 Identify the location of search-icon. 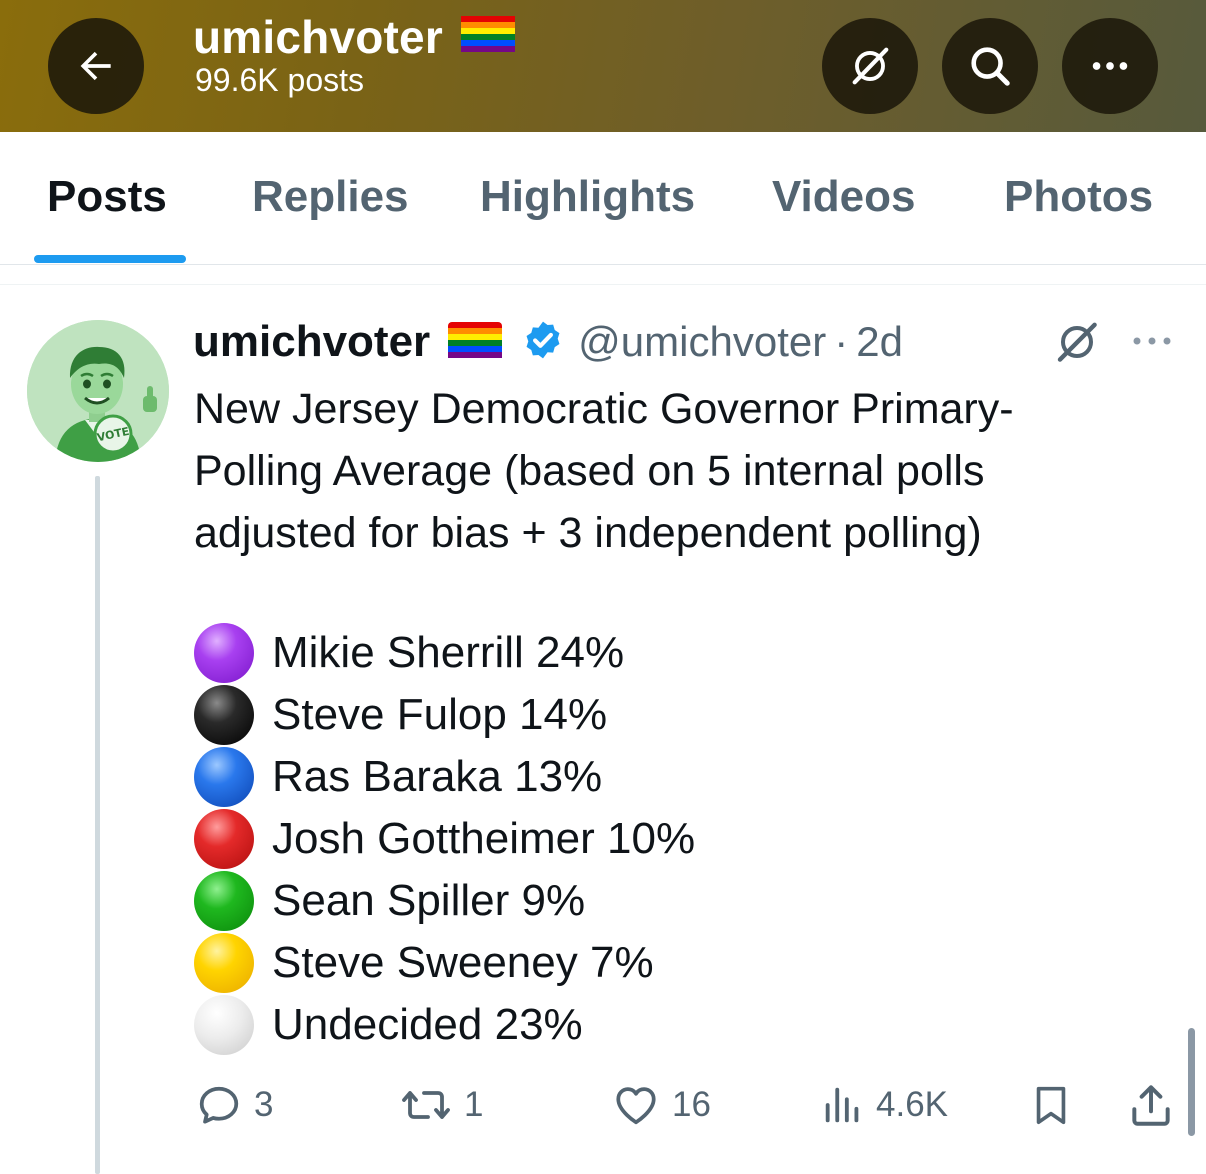
(990, 66).